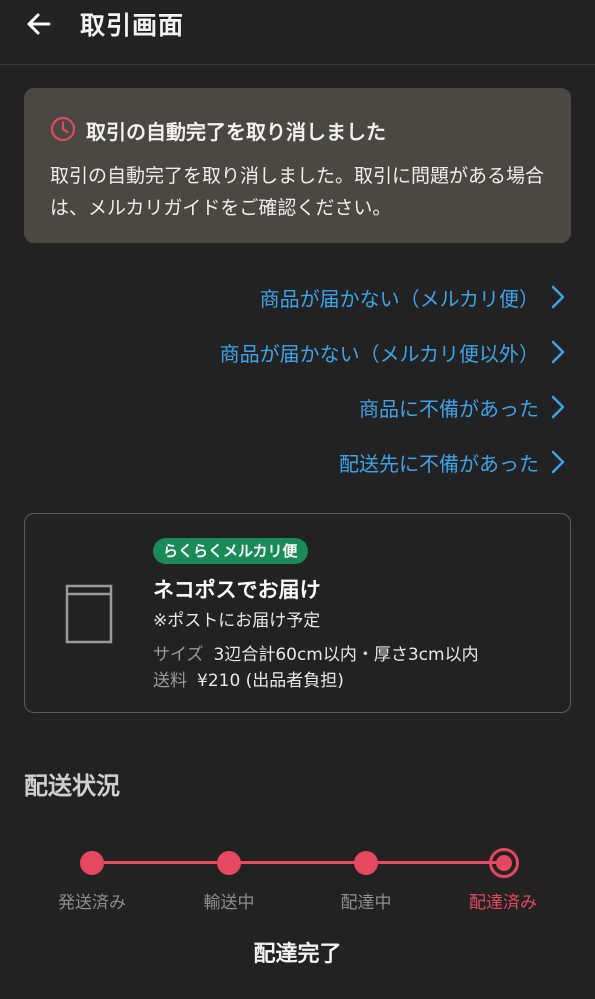  Describe the element at coordinates (298, 862) in the screenshot. I see `progress-track` at that location.